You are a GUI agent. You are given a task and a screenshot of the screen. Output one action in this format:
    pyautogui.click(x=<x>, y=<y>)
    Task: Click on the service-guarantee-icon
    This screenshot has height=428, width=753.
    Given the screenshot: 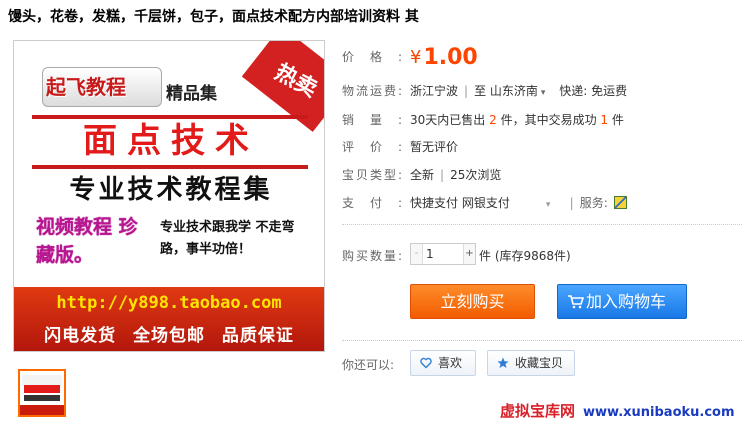 What is the action you would take?
    pyautogui.click(x=620, y=202)
    